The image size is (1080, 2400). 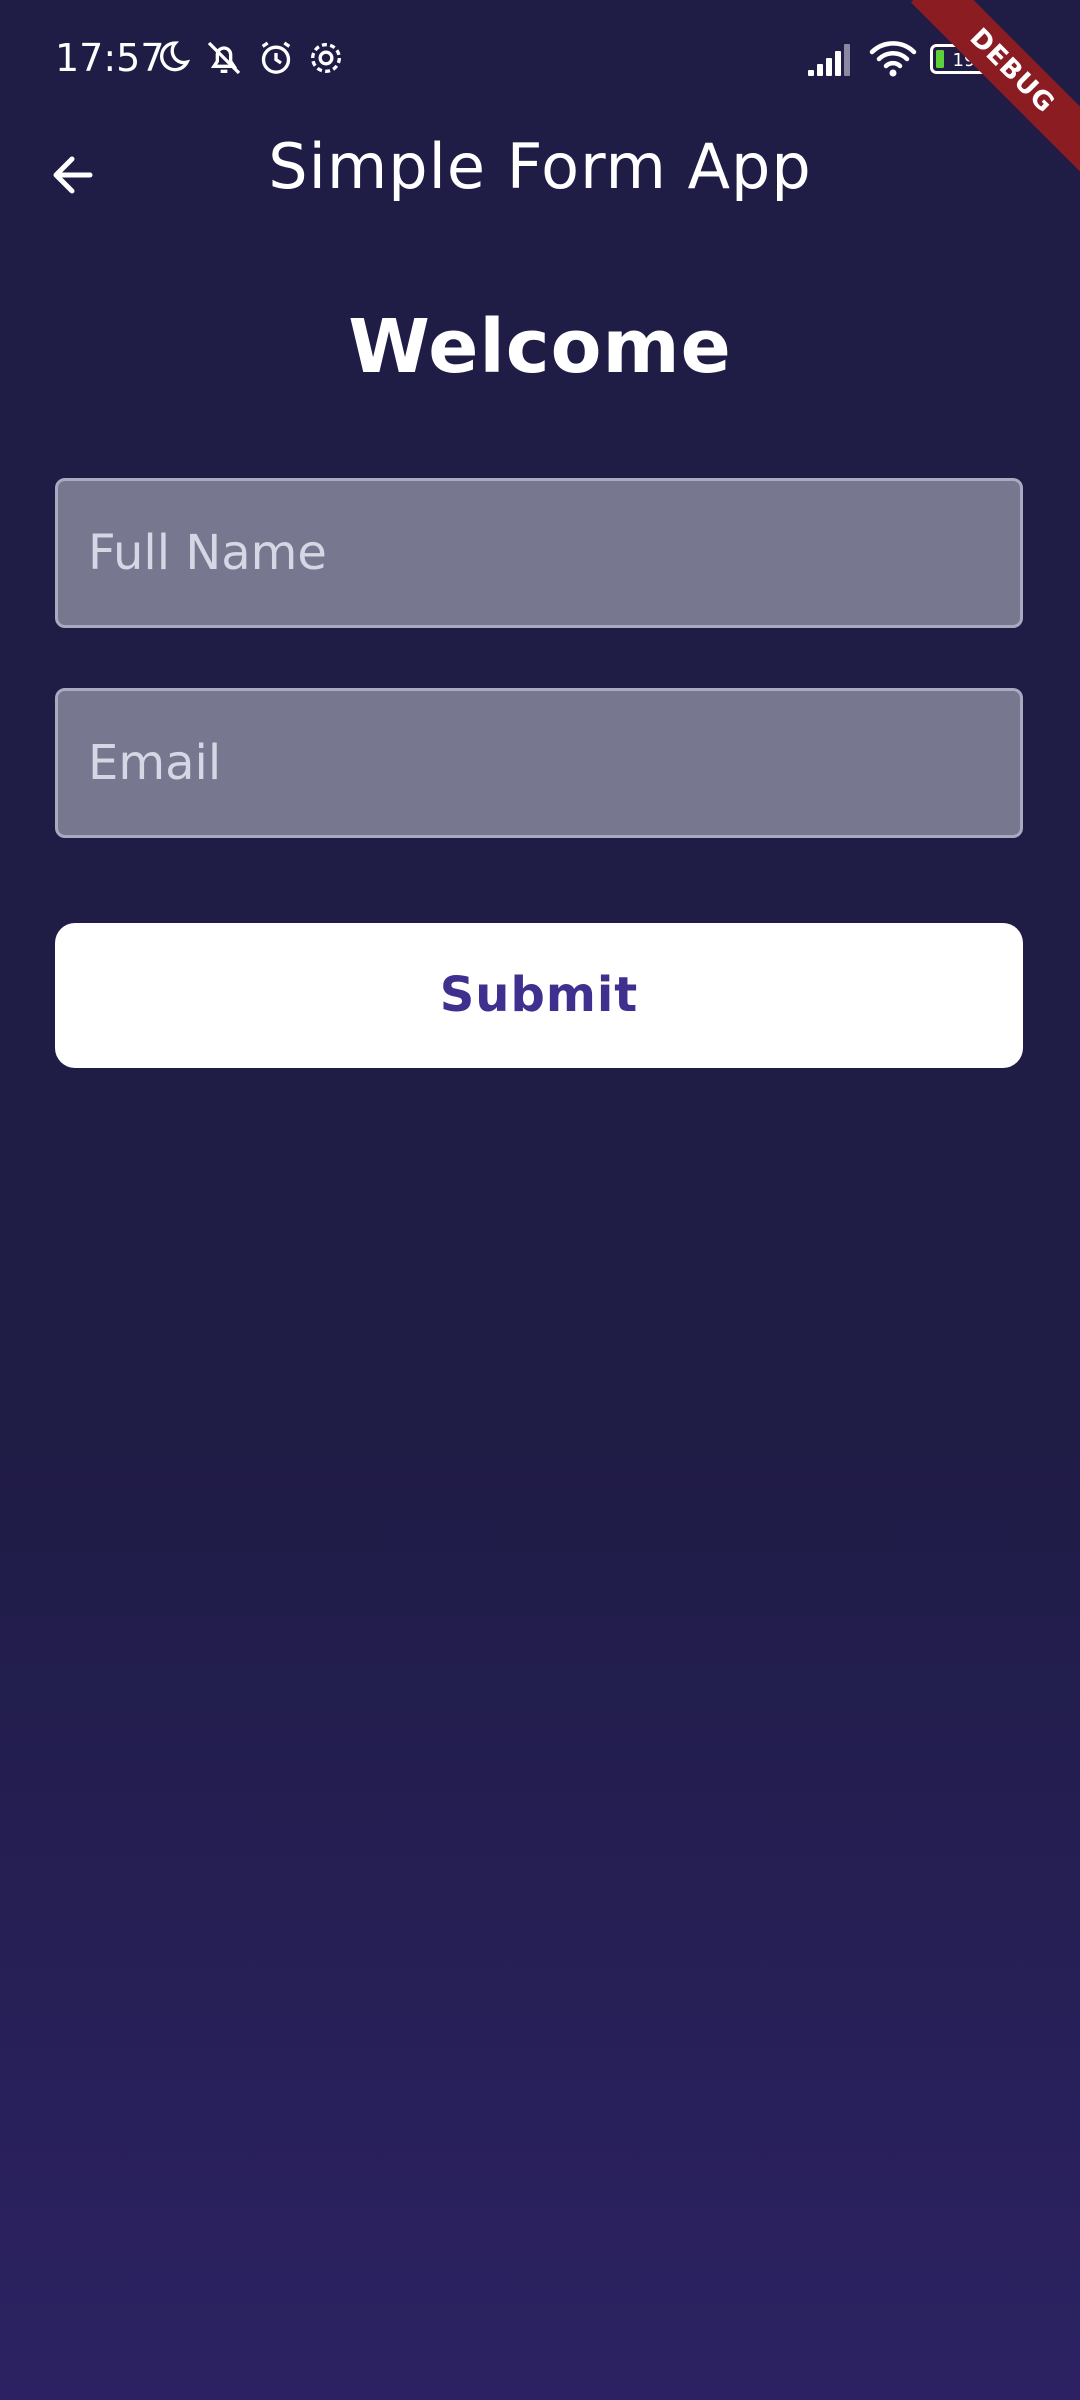 What do you see at coordinates (540, 166) in the screenshot?
I see `app-title: Simple Form App` at bounding box center [540, 166].